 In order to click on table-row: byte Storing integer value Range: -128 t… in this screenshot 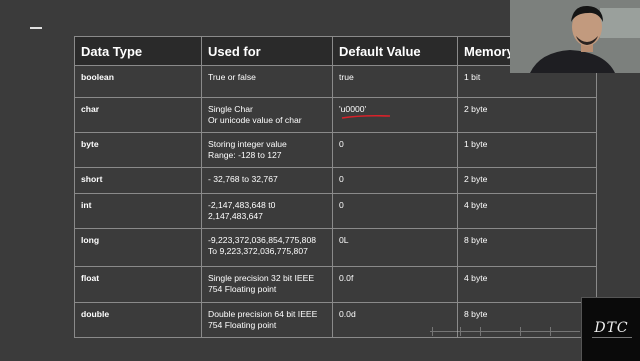, I will do `click(335, 150)`.